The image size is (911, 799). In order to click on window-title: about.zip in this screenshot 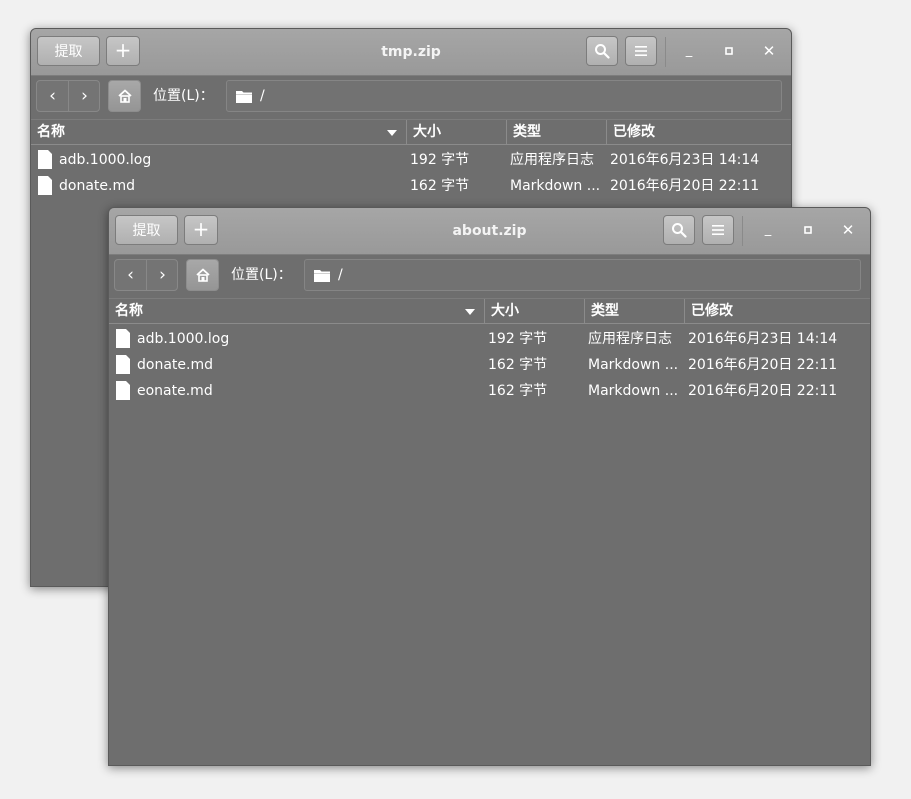, I will do `click(489, 231)`.